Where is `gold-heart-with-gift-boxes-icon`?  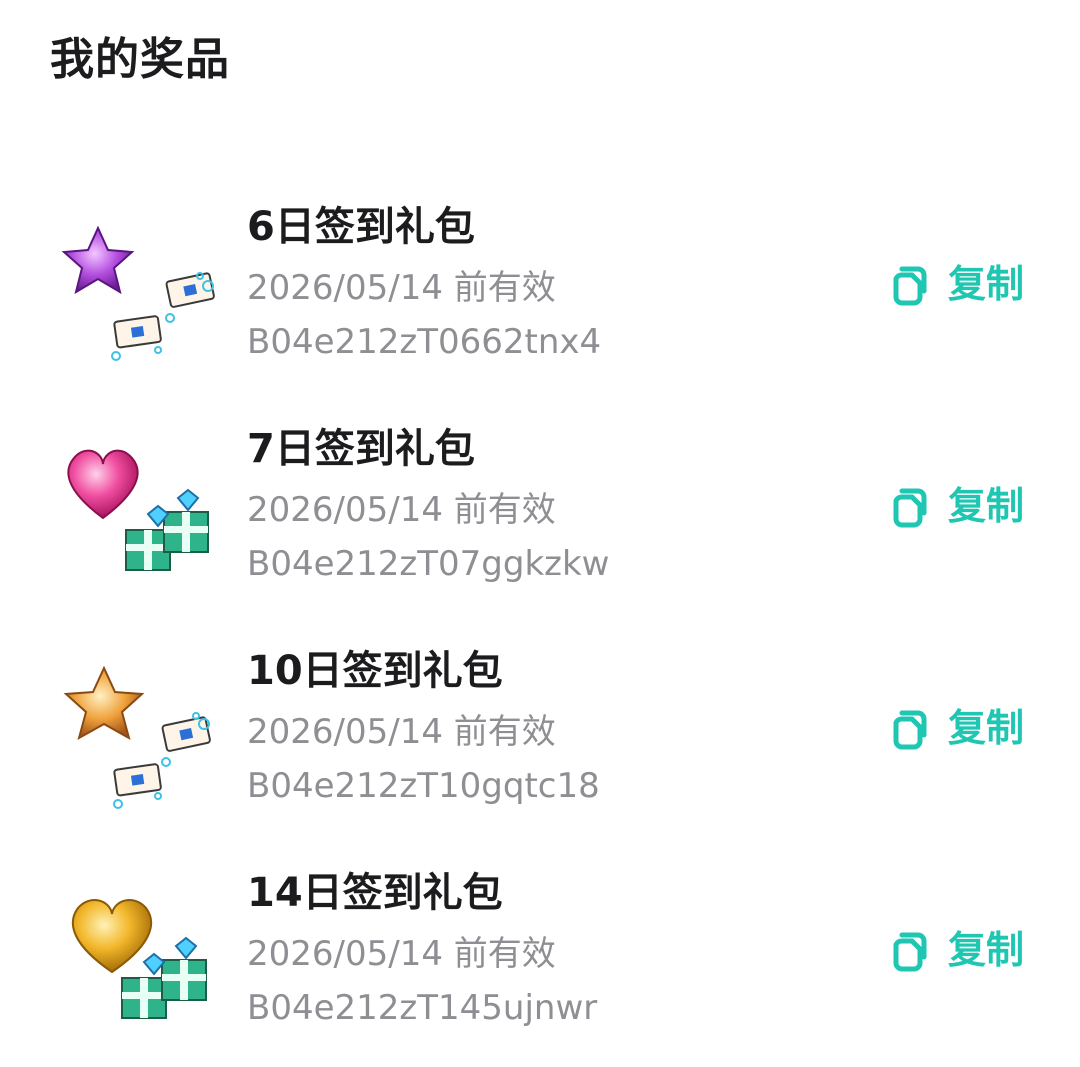
gold-heart-with-gift-boxes-icon is located at coordinates (138, 951).